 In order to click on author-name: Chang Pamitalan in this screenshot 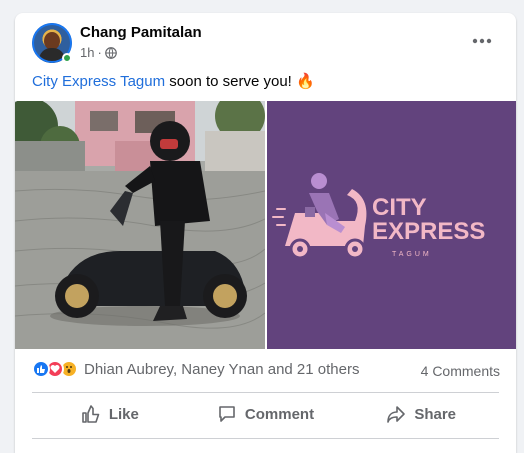, I will do `click(141, 32)`.